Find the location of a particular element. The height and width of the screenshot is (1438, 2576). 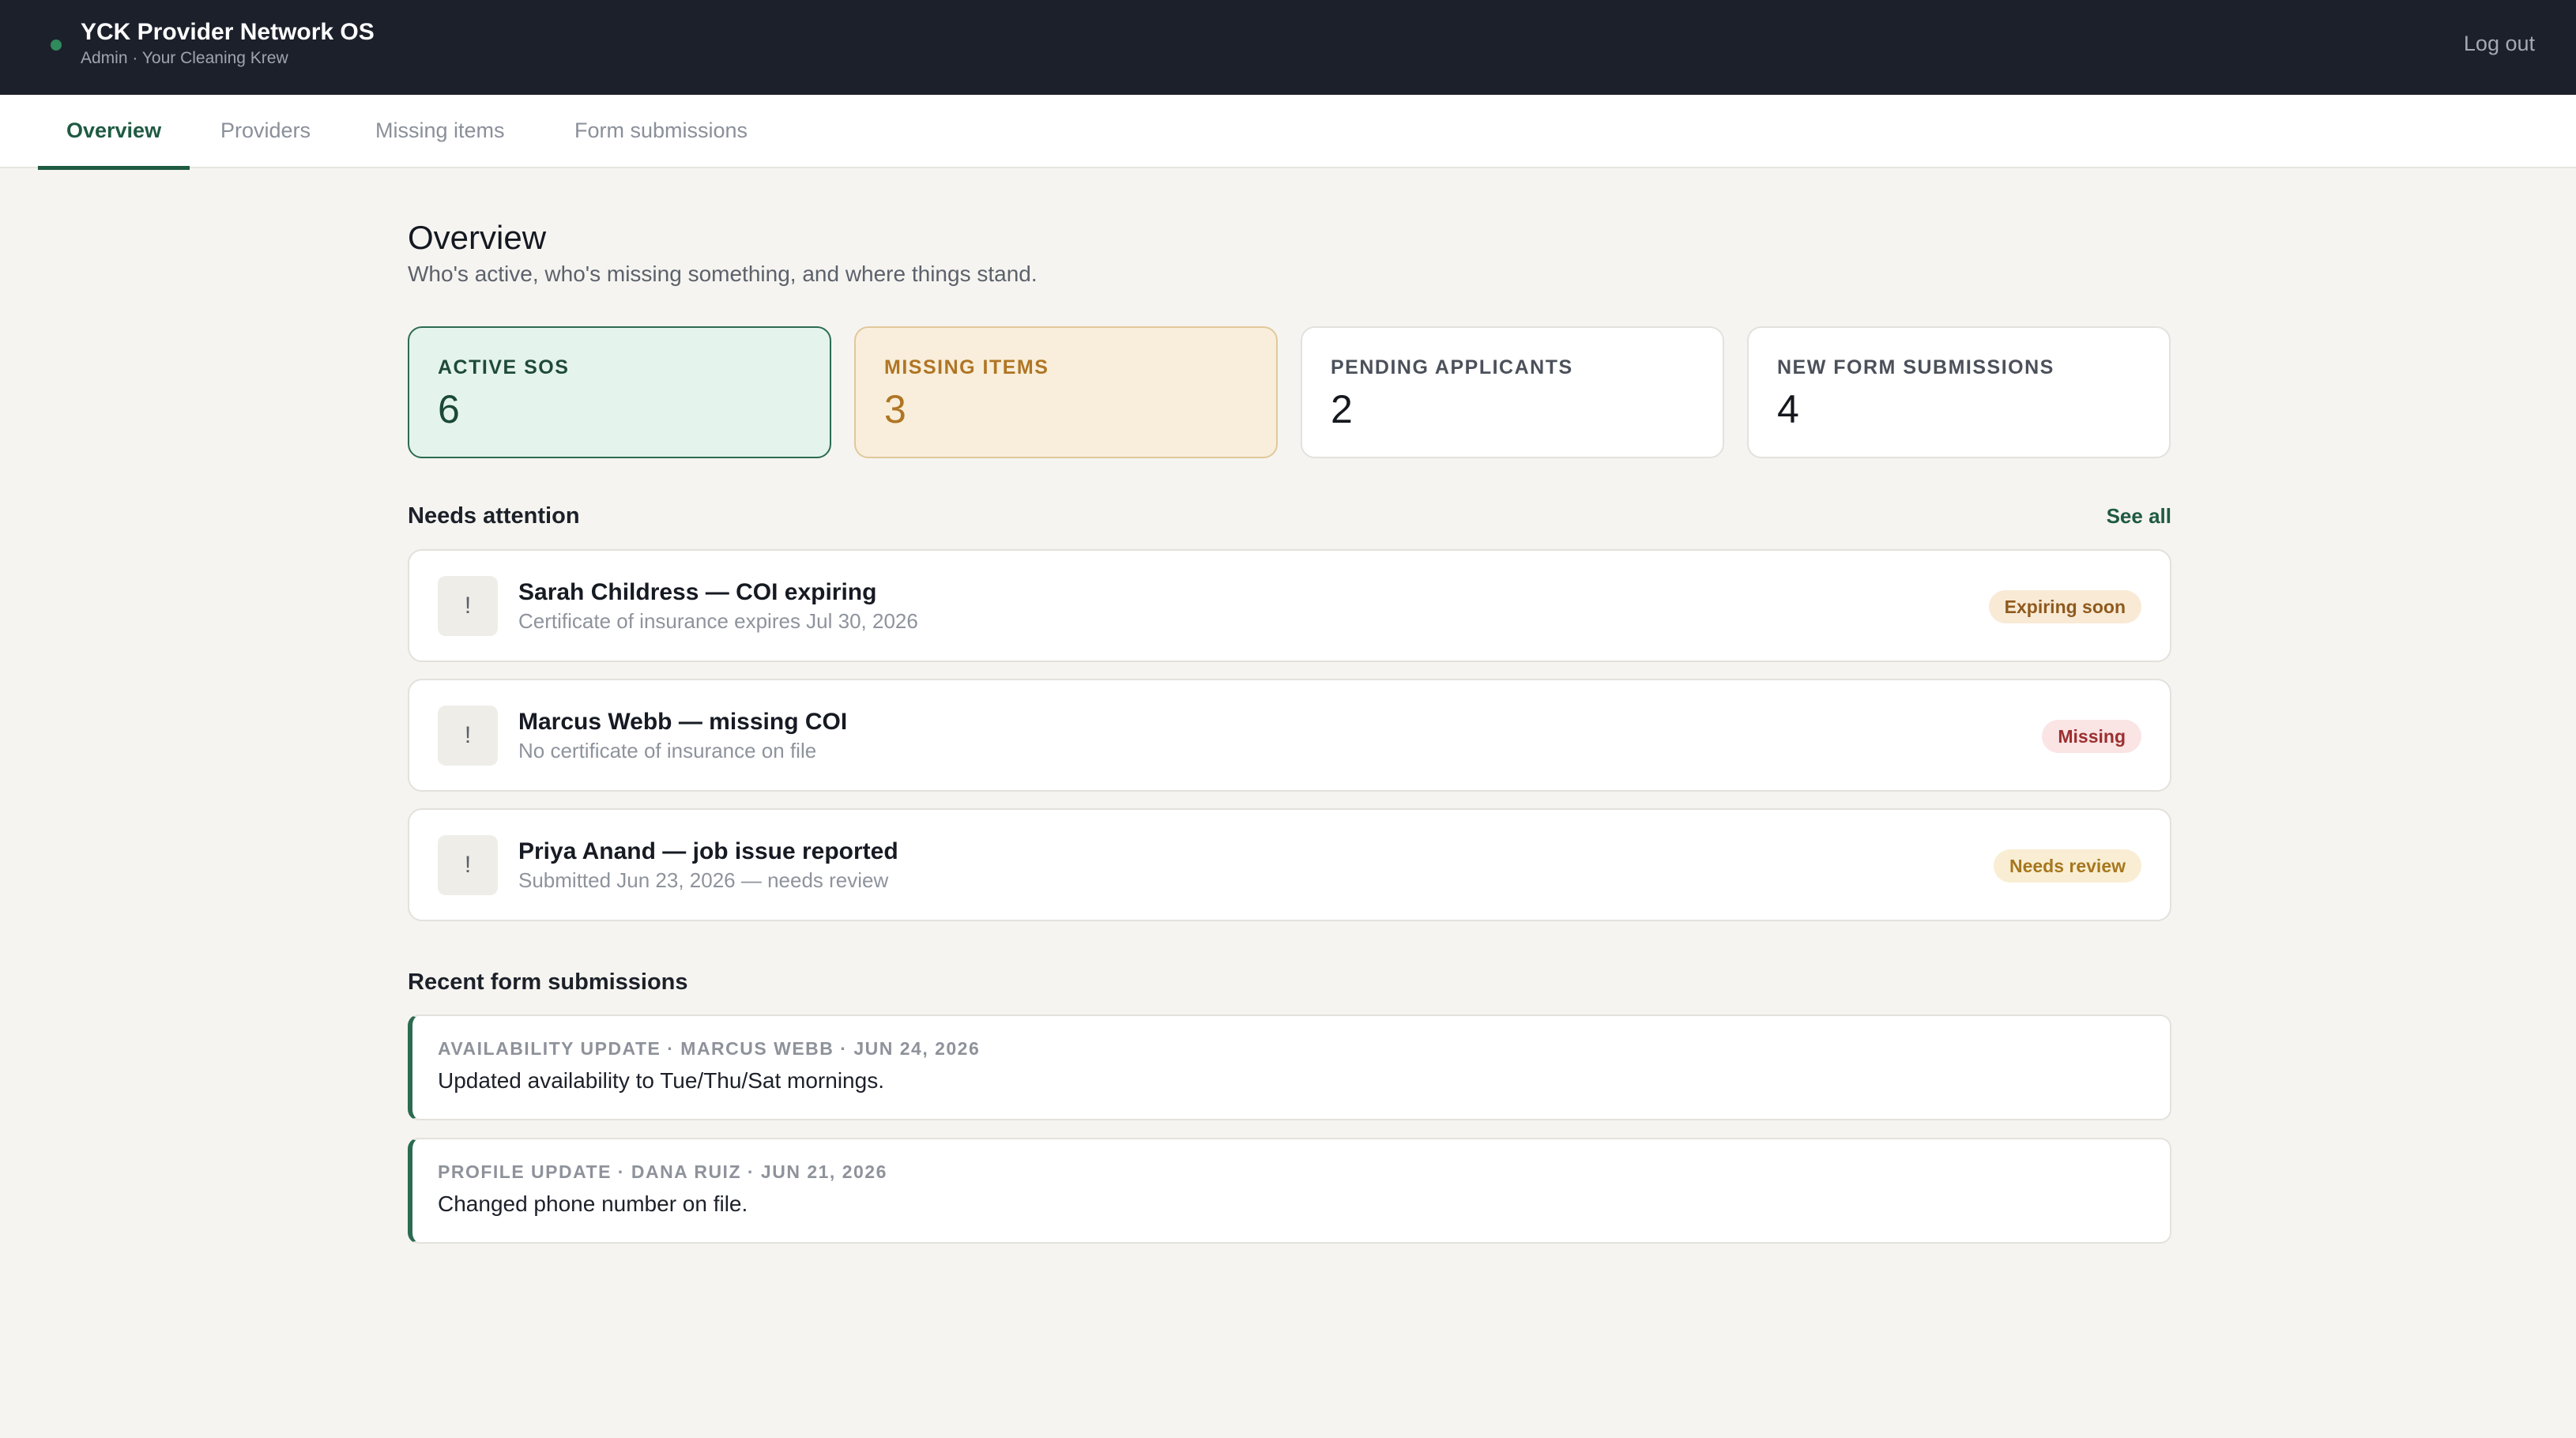

tab-overview: Overview is located at coordinates (114, 132).